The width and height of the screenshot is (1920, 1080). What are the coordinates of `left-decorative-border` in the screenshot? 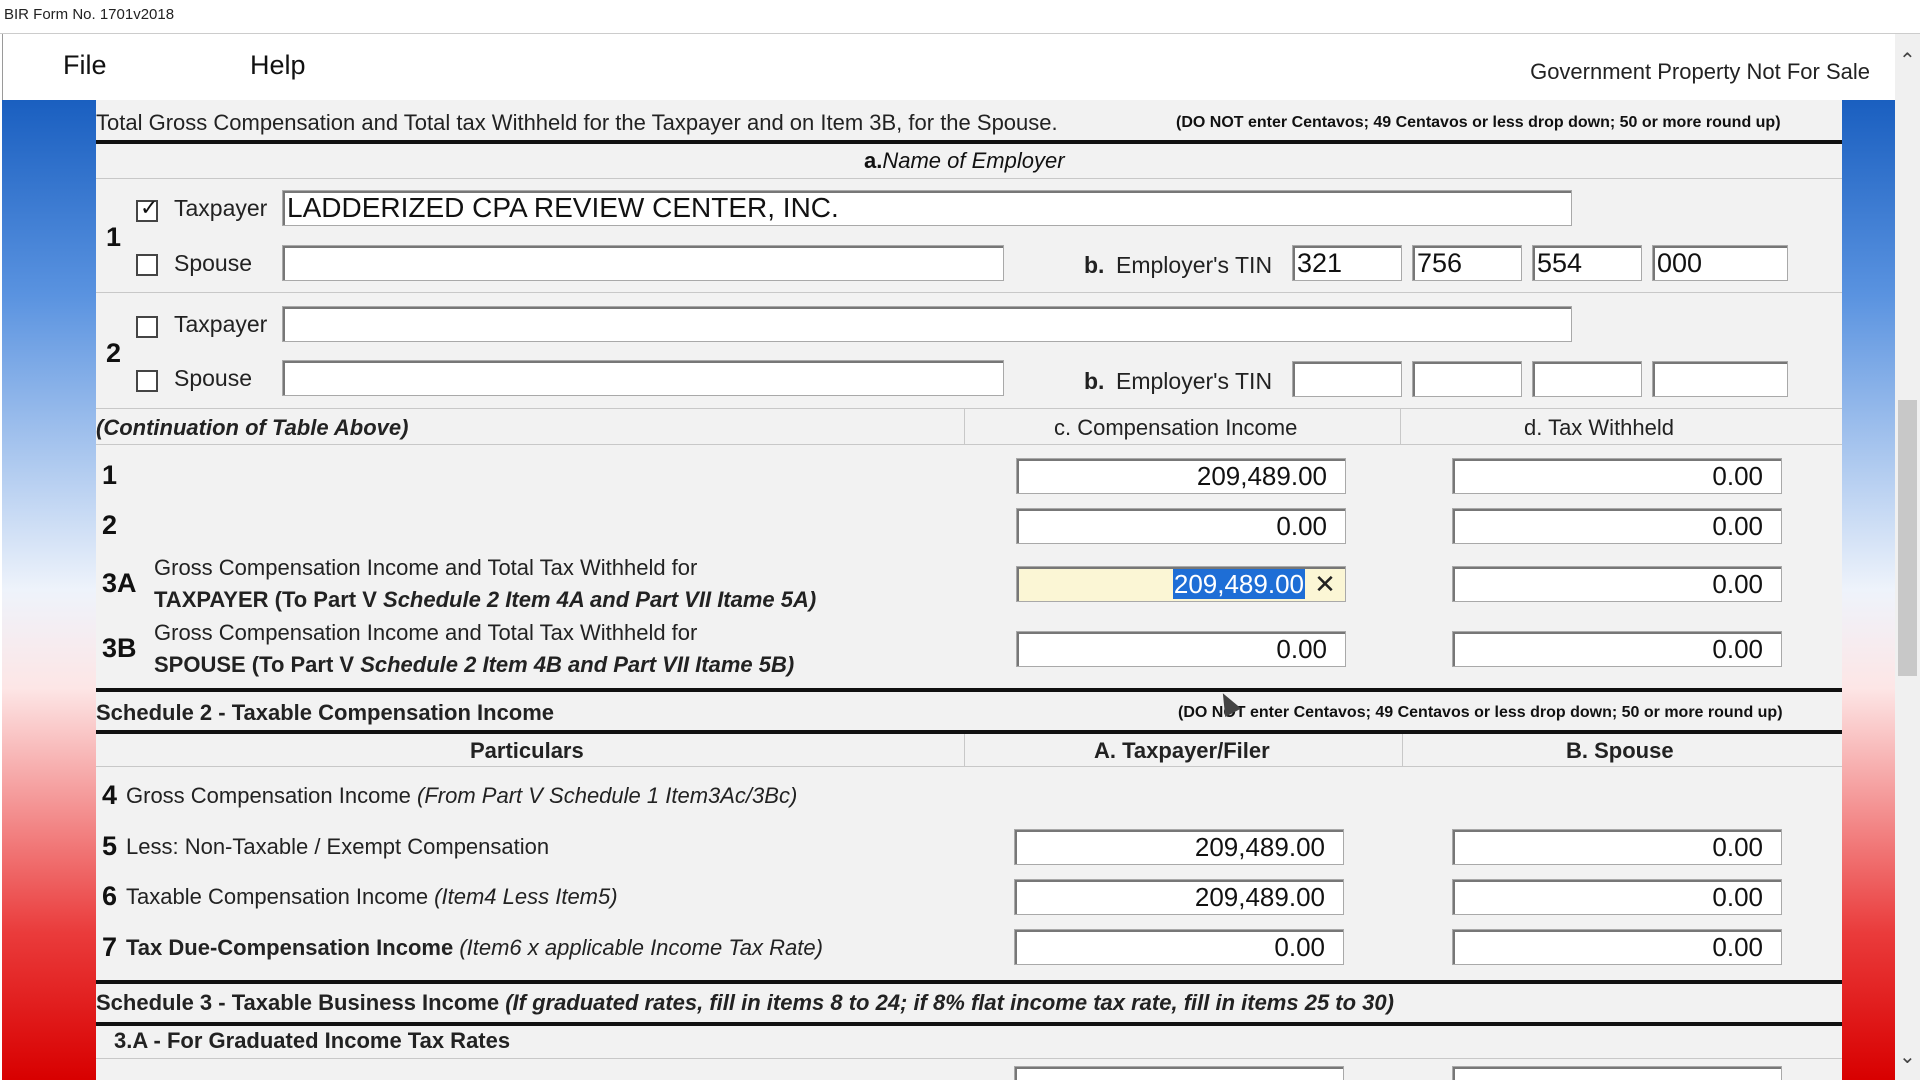 It's located at (49, 590).